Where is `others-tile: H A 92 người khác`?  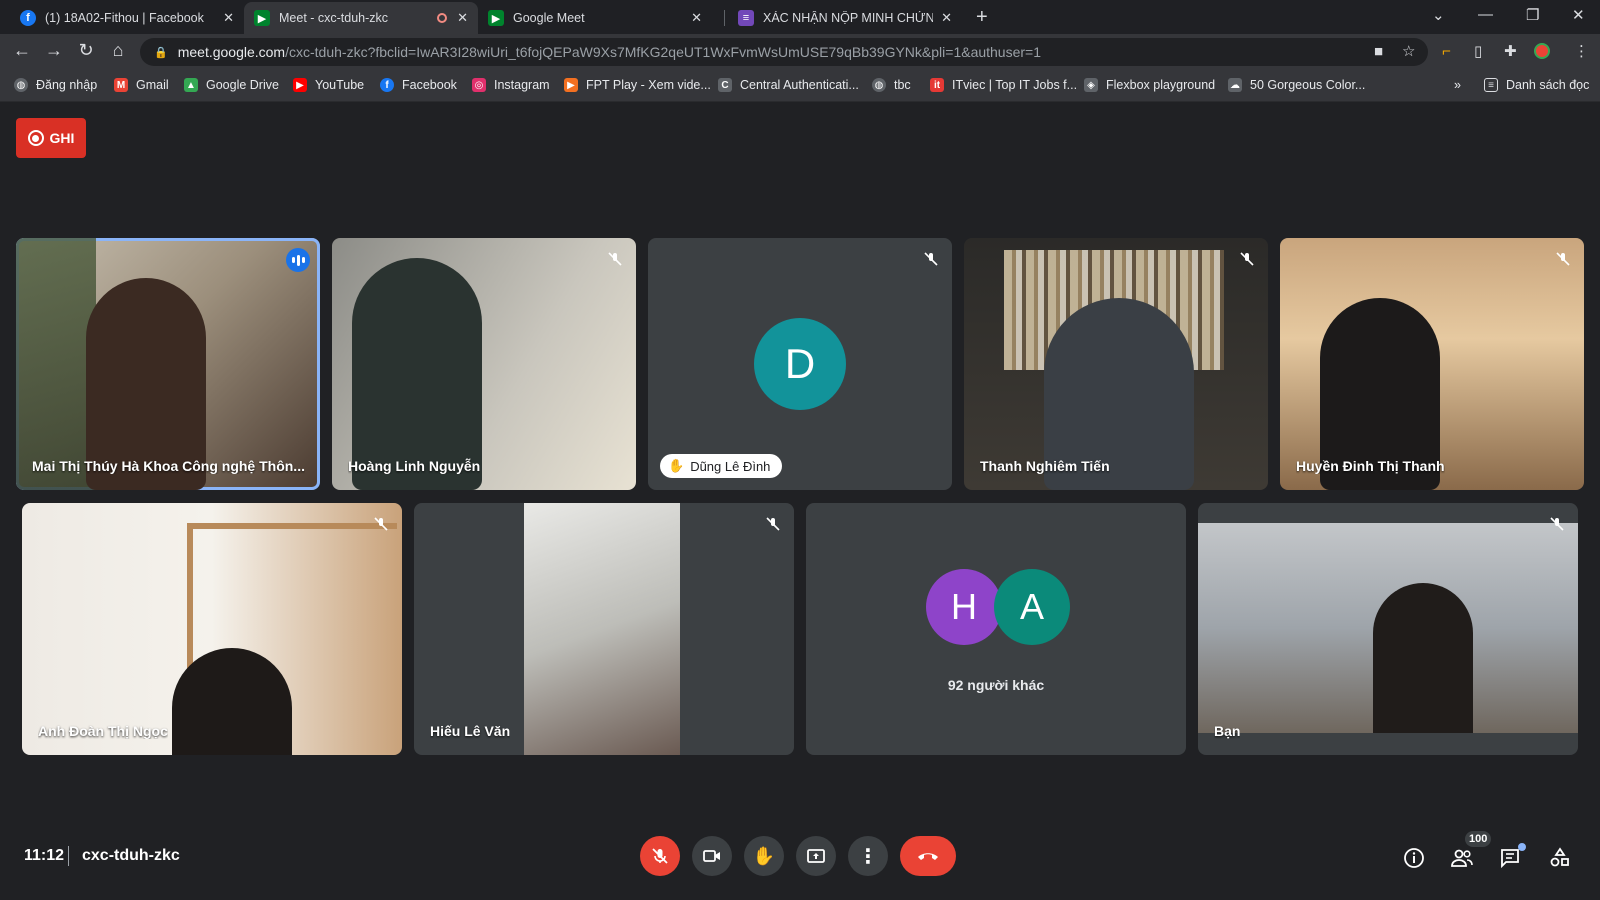
others-tile: H A 92 người khác is located at coordinates (996, 629).